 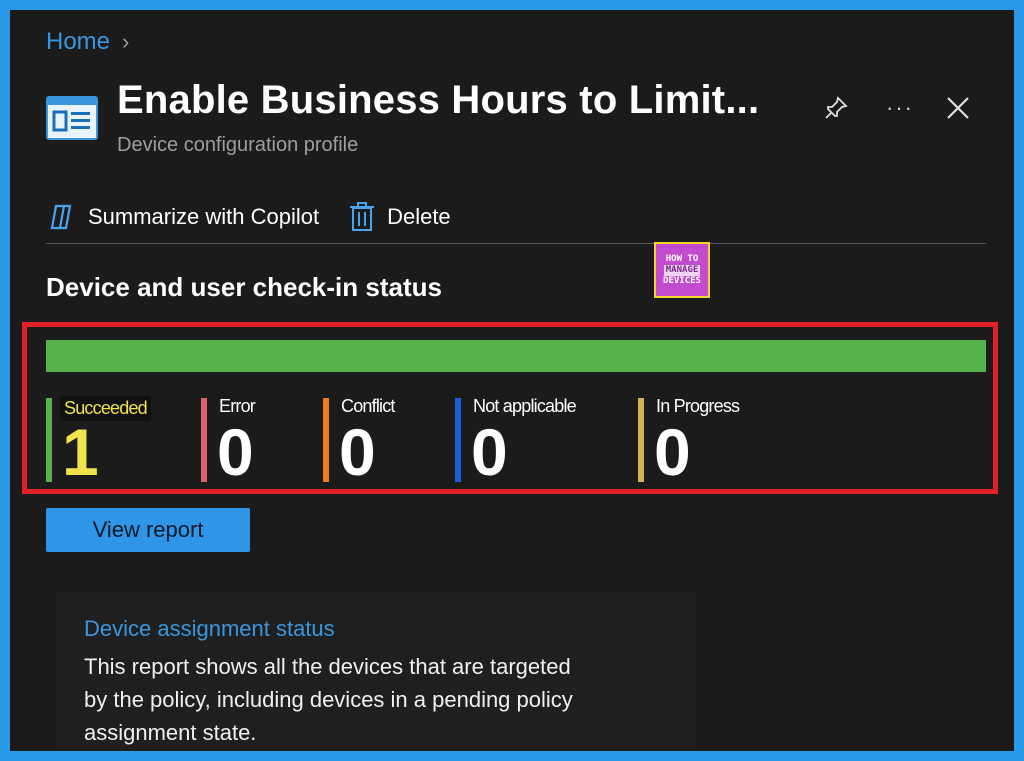 I want to click on watermark-logo: HOW TO MANAGE DEVICES, so click(x=682, y=270).